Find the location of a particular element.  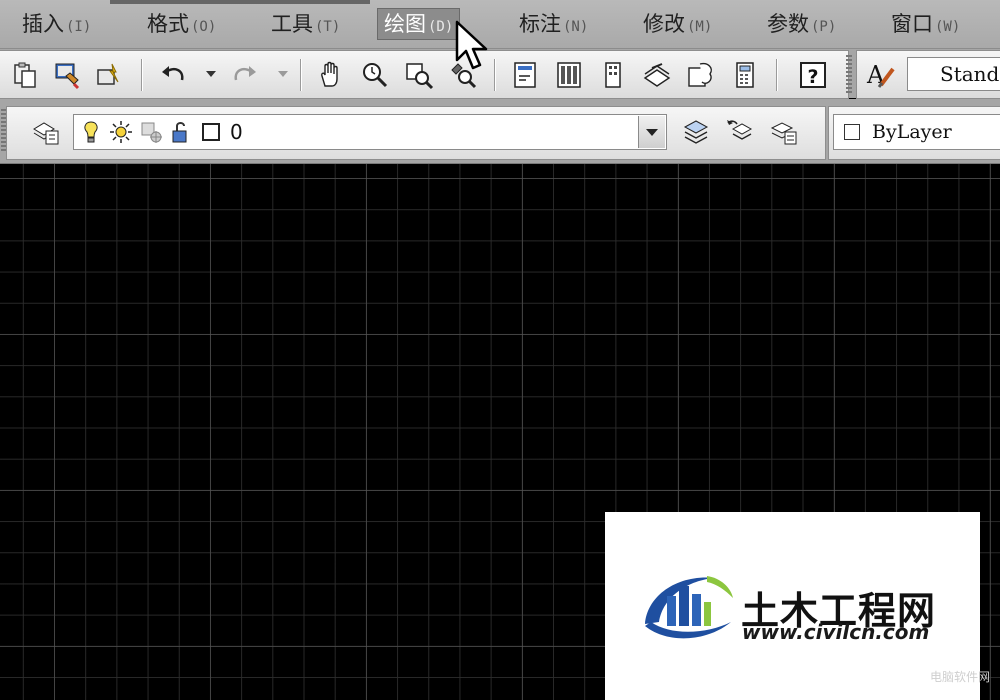

menu-window-label: 窗口 is located at coordinates (912, 24).